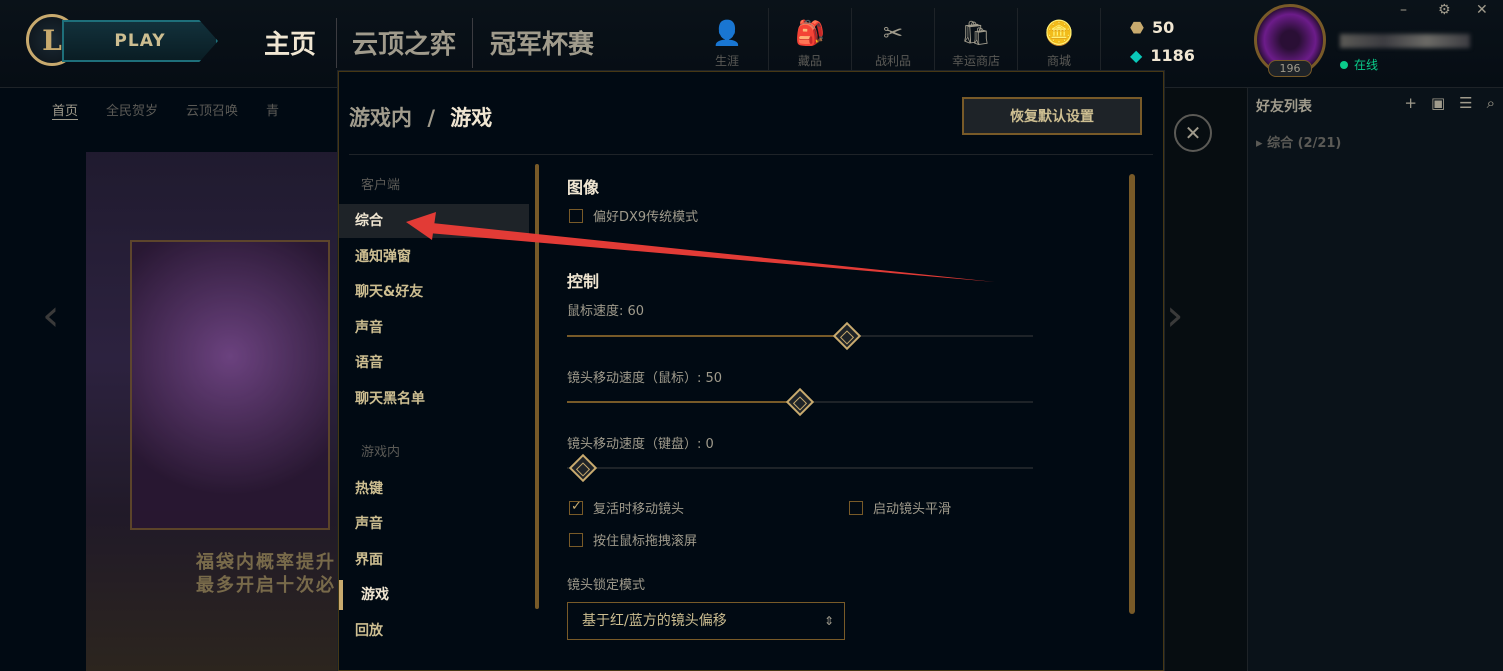 This screenshot has width=1503, height=671. I want to click on friends-group: ▸ 综合 (2/21), so click(1298, 141).